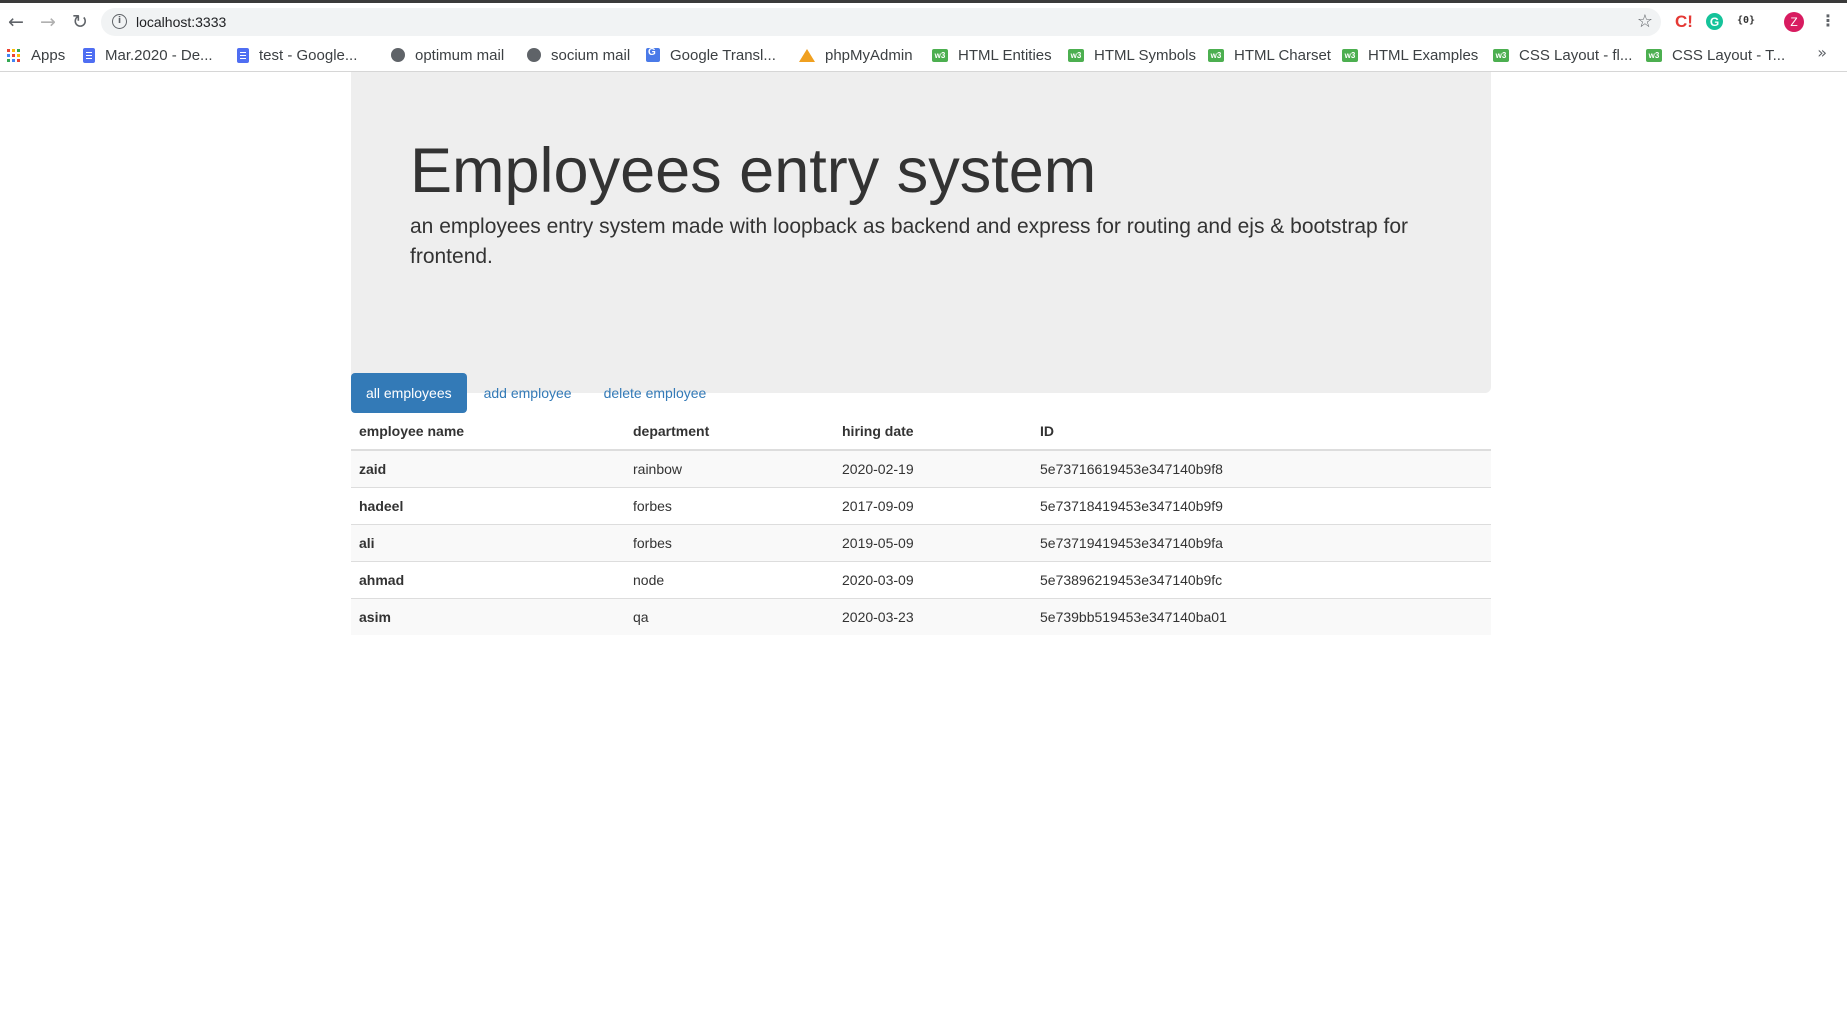 The height and width of the screenshot is (1022, 1847). I want to click on browser-menu-icon: ⋮, so click(1828, 20).